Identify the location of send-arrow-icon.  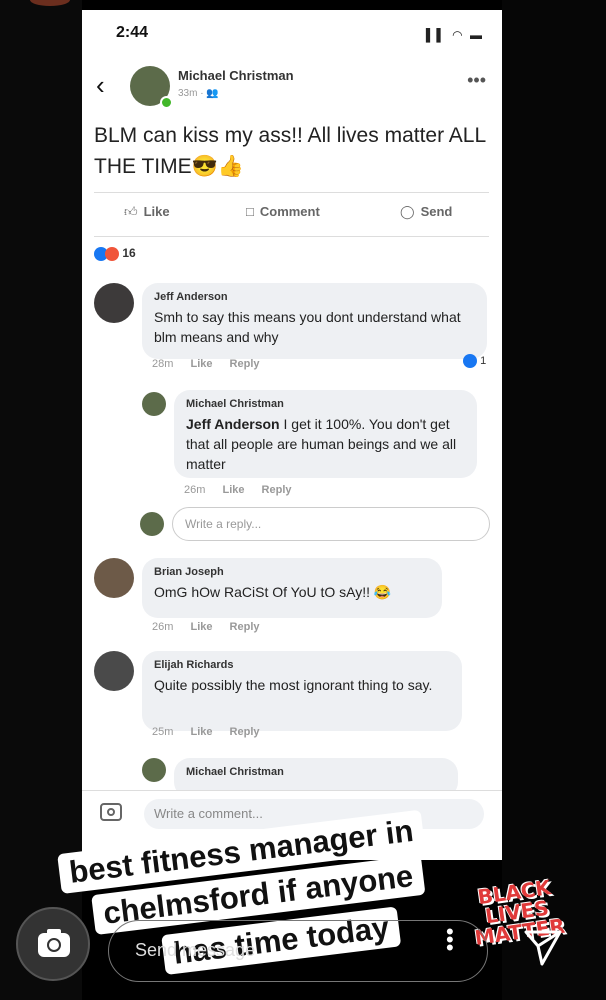
(543, 947).